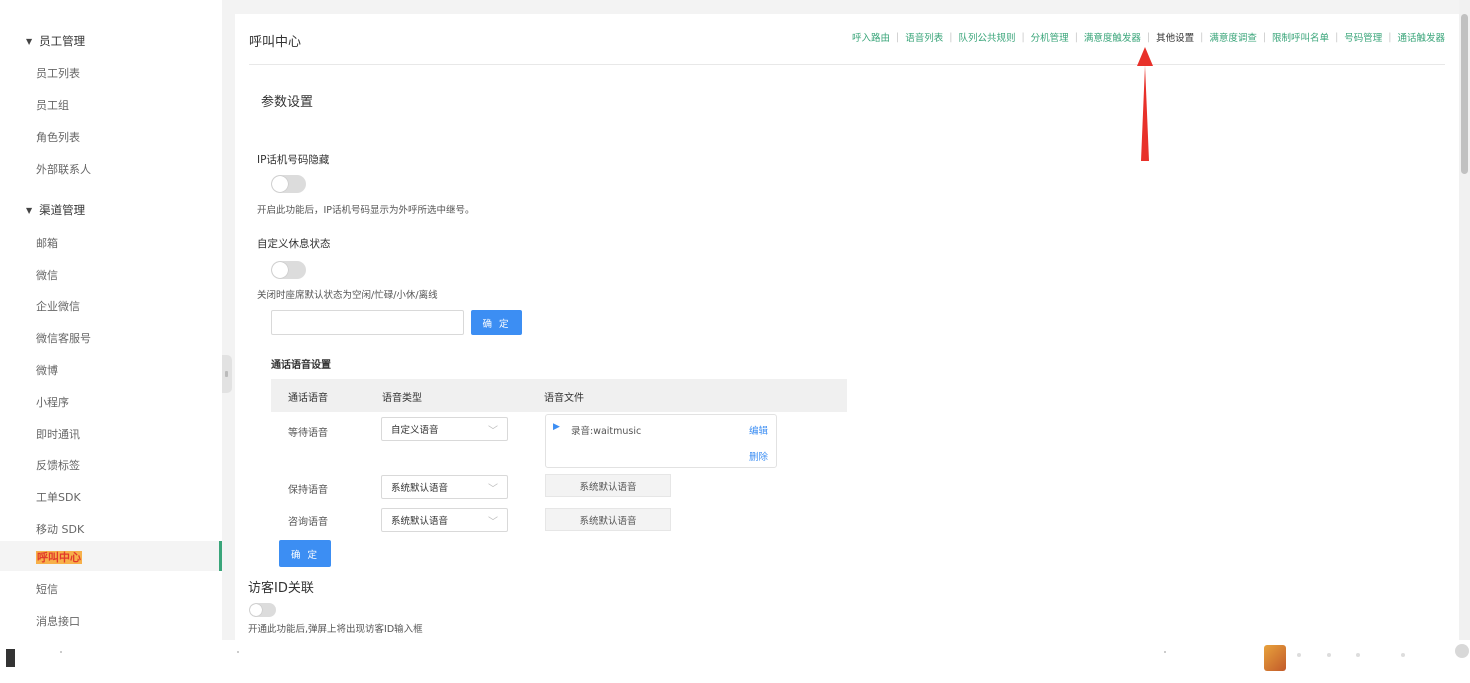  I want to click on scrollbar, so click(1464, 320).